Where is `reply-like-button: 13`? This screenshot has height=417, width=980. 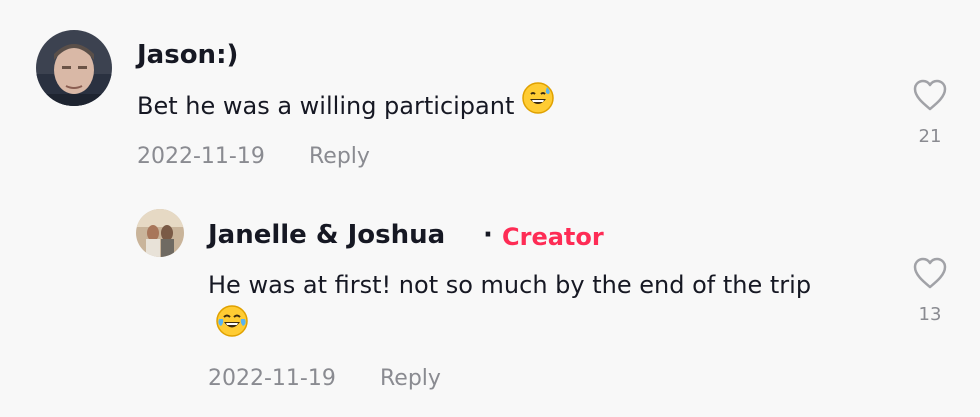 reply-like-button: 13 is located at coordinates (930, 290).